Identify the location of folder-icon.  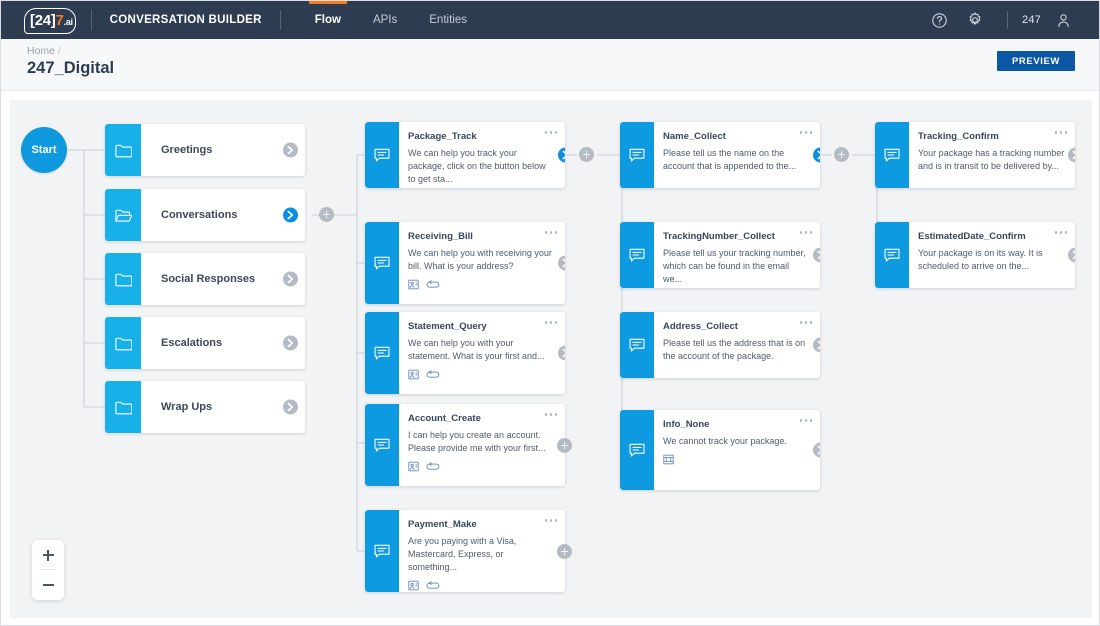
(123, 407).